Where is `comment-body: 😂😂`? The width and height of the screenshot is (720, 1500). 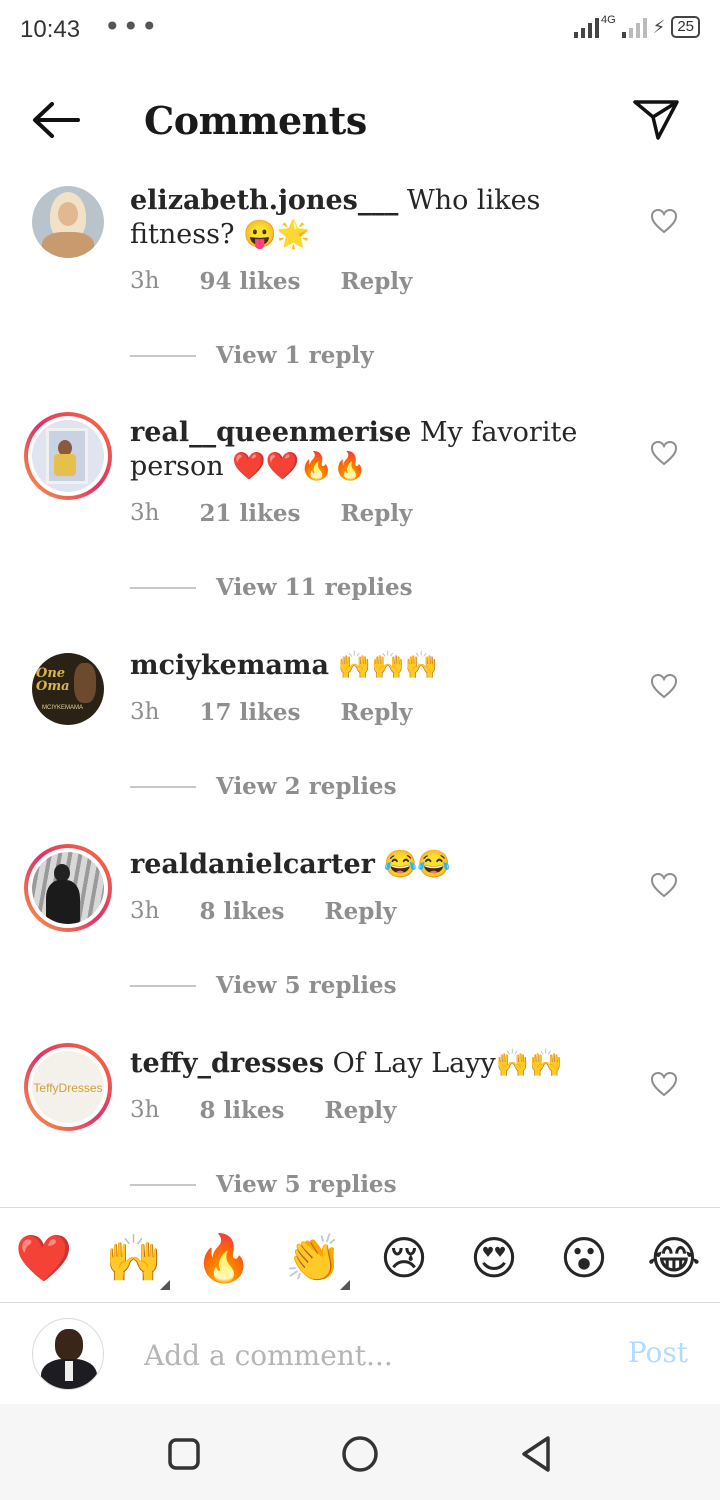
comment-body: 😂😂 is located at coordinates (412, 864).